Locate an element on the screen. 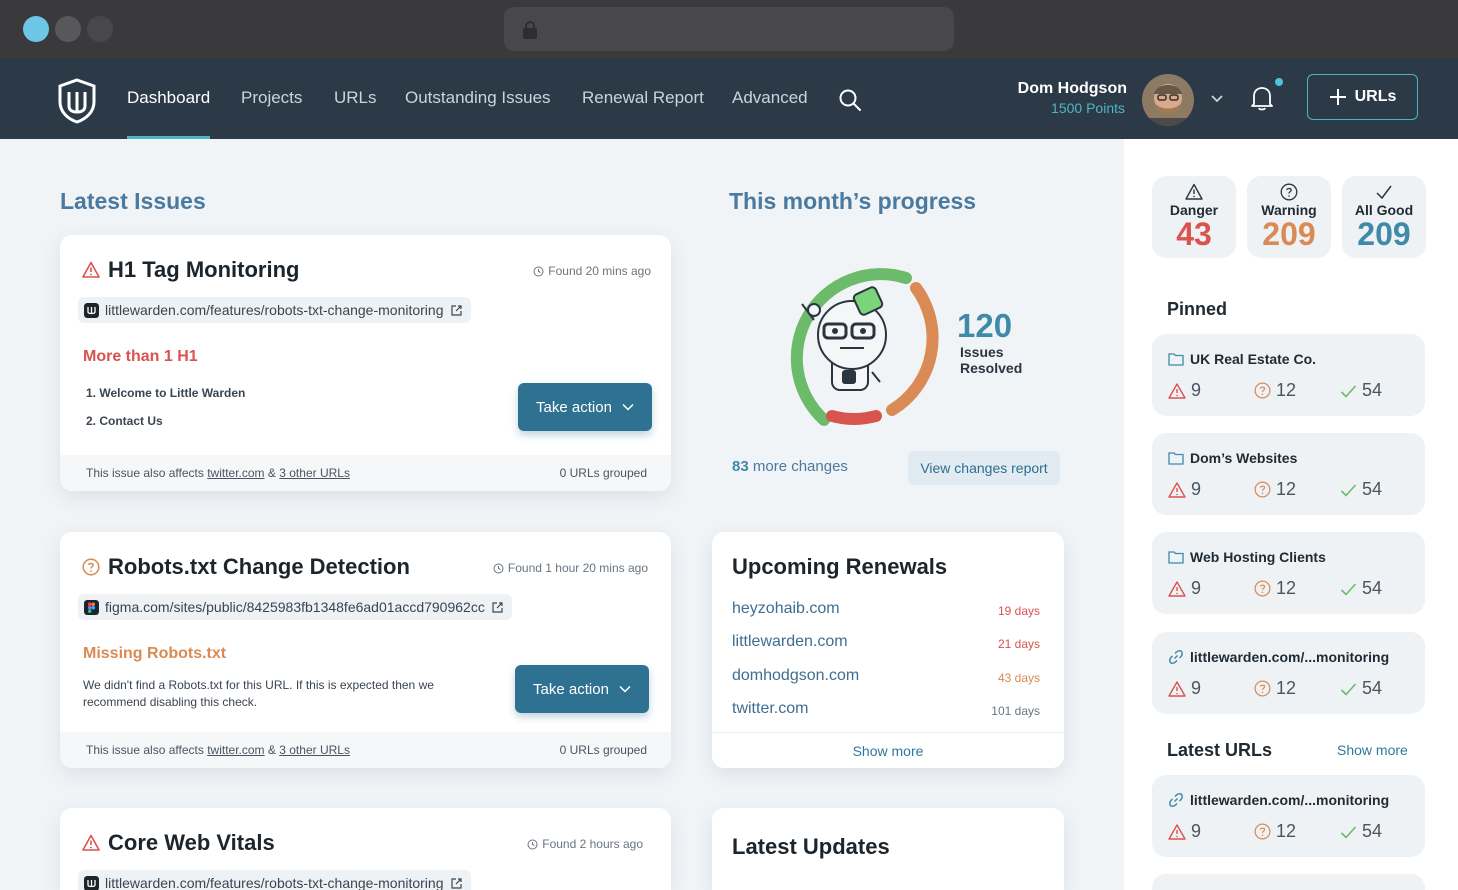 The image size is (1458, 890). pinned-item-header: Web Hosting Clients is located at coordinates (1247, 557).